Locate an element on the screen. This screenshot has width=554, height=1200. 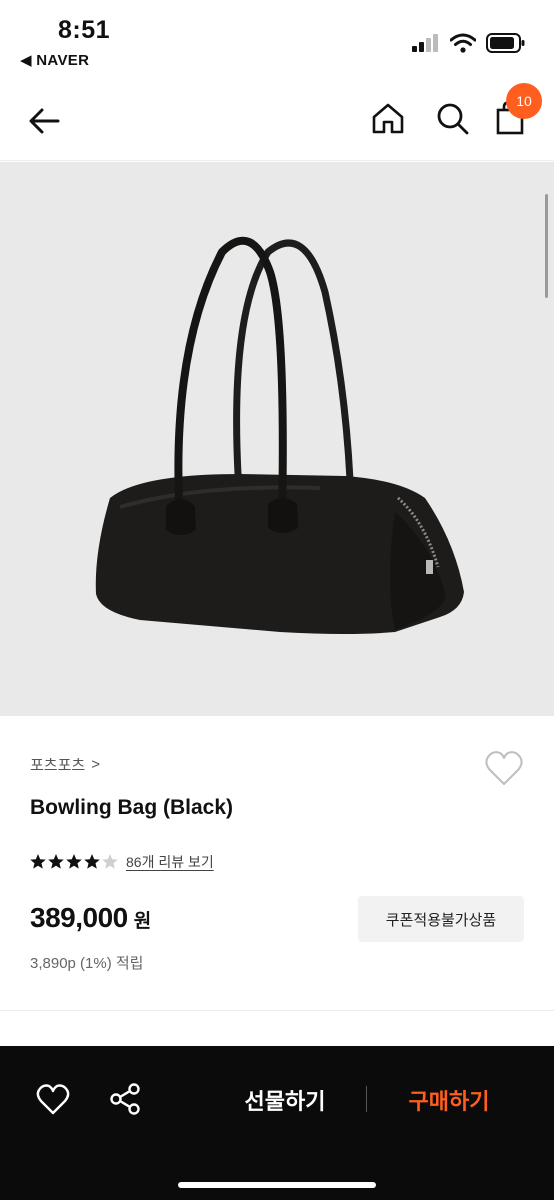
image-scroll-indicator is located at coordinates (546, 246).